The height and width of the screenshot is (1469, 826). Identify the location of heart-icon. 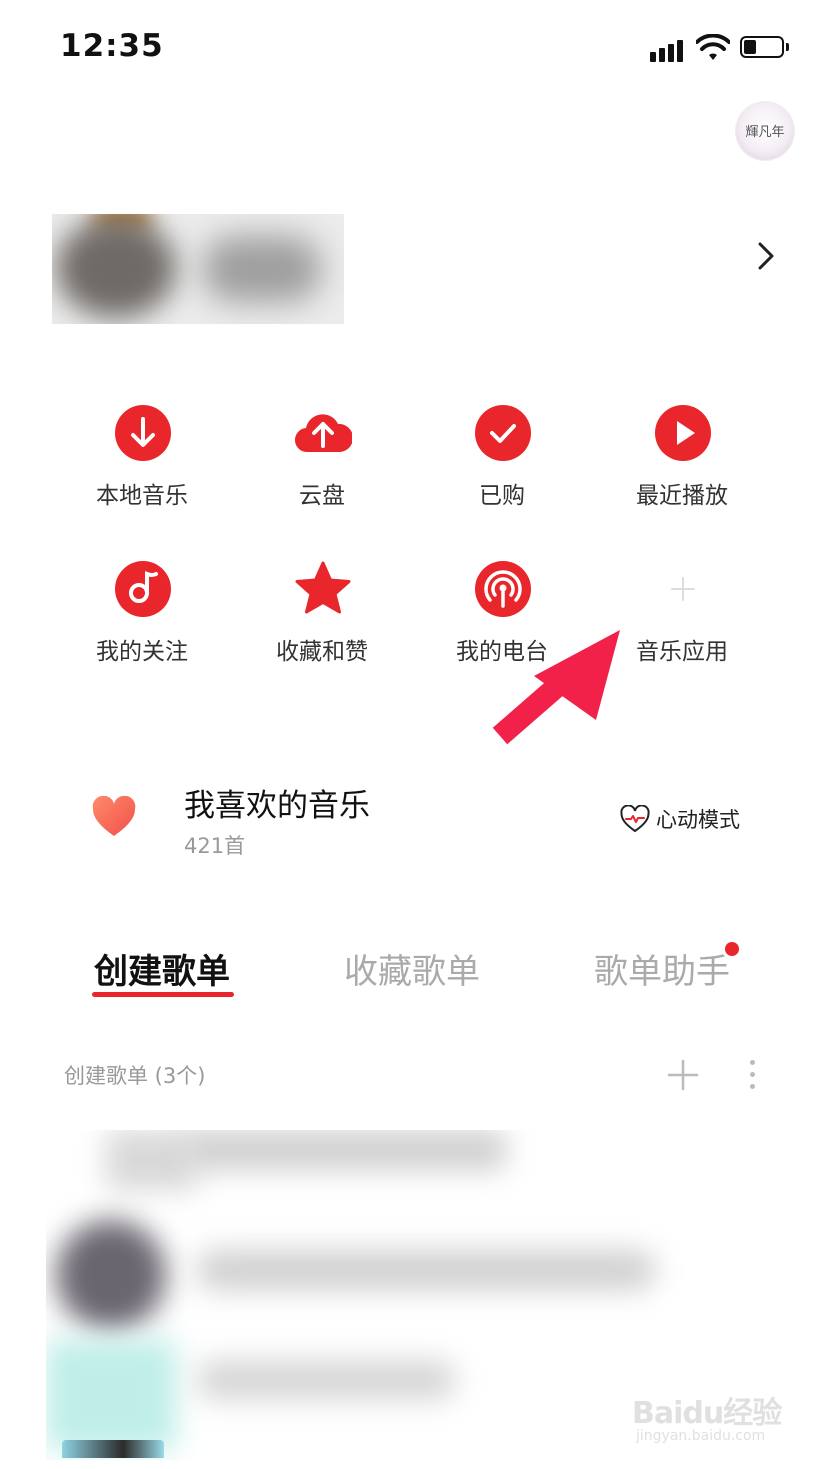
(114, 816).